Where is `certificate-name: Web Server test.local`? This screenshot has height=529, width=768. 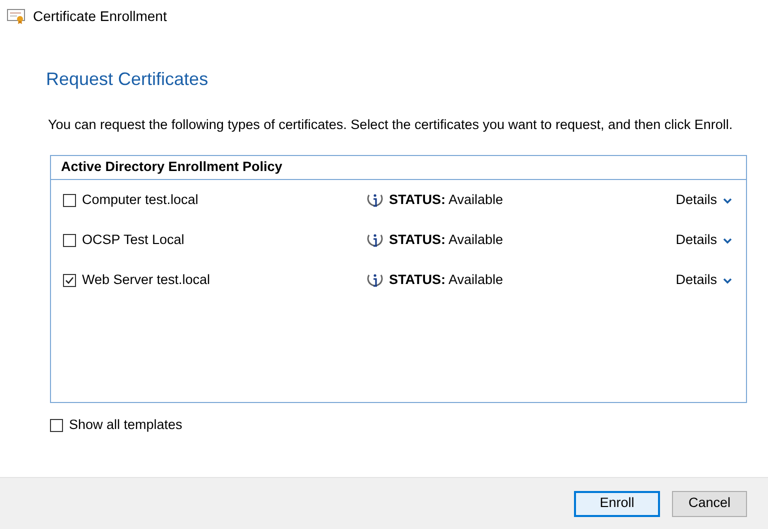
certificate-name: Web Server test.local is located at coordinates (146, 280).